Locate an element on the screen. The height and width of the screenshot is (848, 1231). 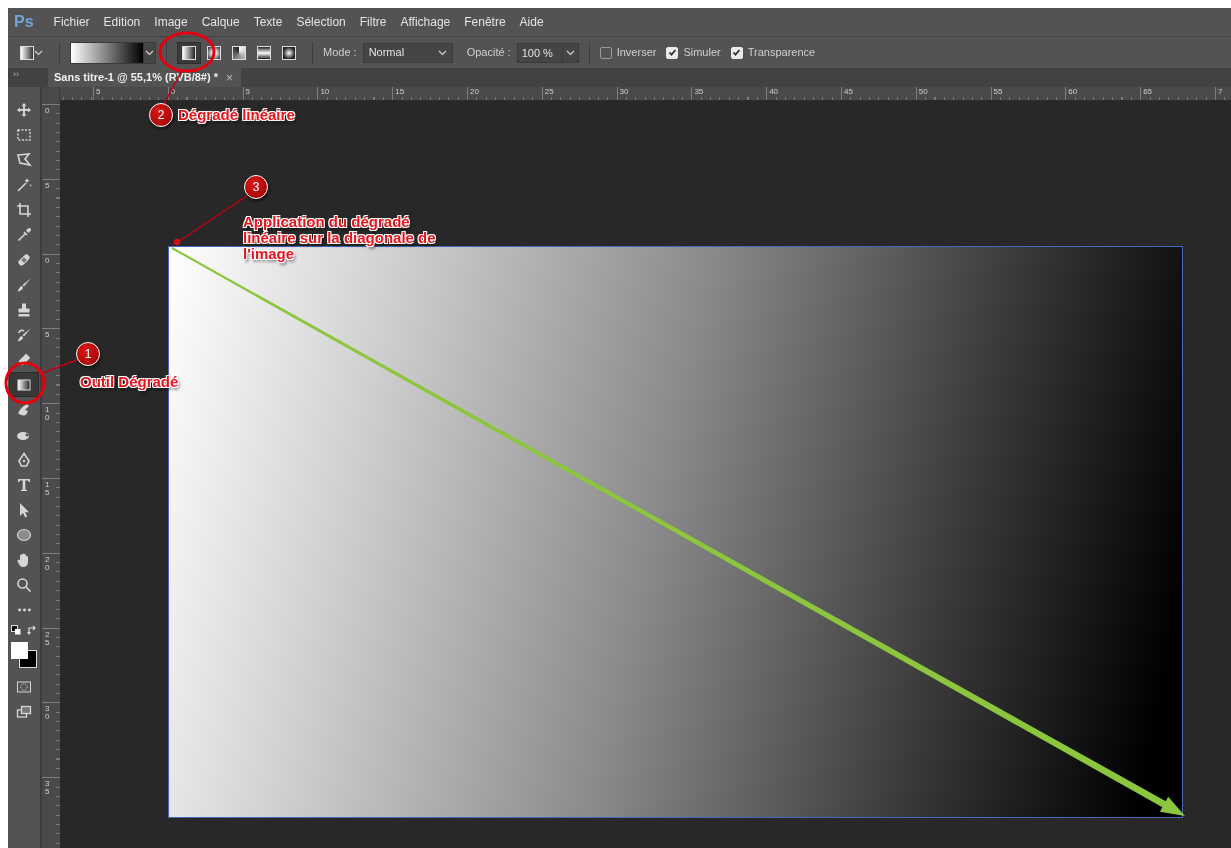
marquee-icon is located at coordinates (24, 134).